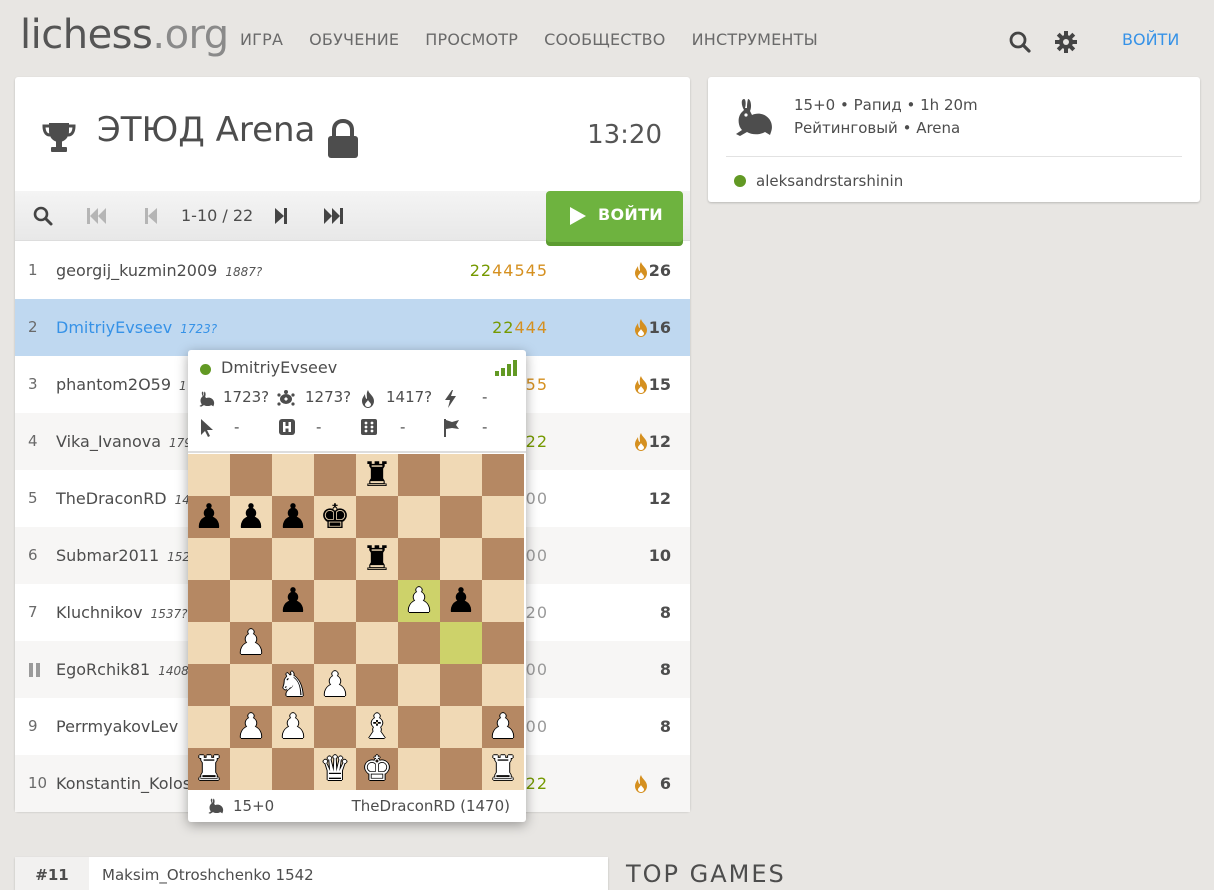  Describe the element at coordinates (377, 769) in the screenshot. I see `white-king-icon: ♚` at that location.